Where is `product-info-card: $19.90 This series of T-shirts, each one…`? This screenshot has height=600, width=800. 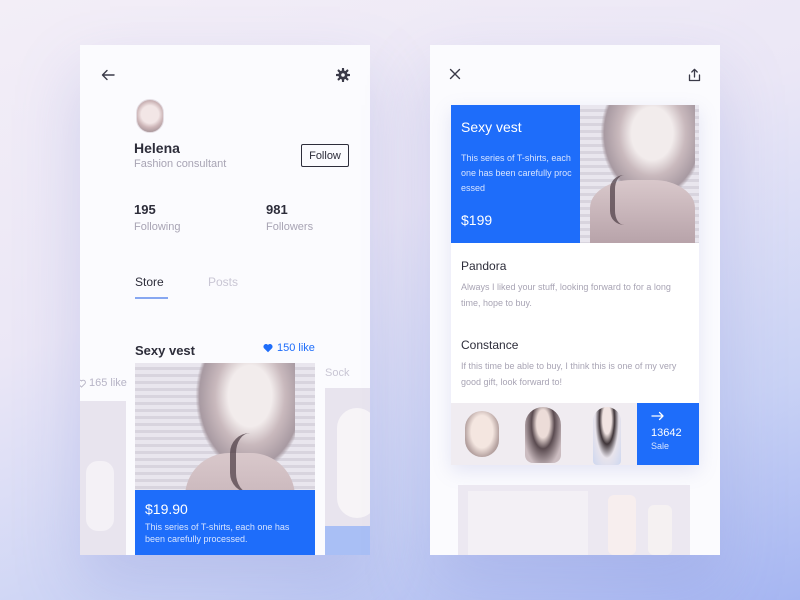
product-info-card: $19.90 This series of T-shirts, each one… is located at coordinates (225, 522).